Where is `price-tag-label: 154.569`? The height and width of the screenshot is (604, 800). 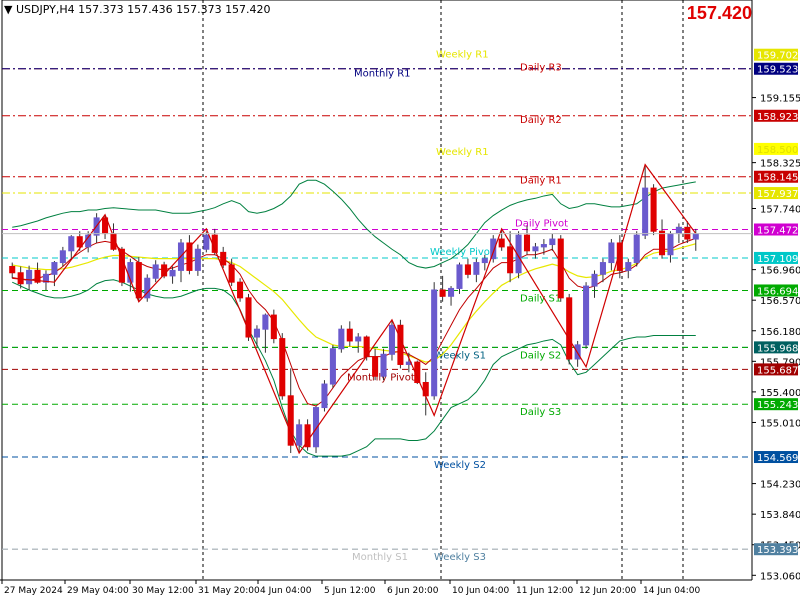 price-tag-label: 154.569 is located at coordinates (777, 458).